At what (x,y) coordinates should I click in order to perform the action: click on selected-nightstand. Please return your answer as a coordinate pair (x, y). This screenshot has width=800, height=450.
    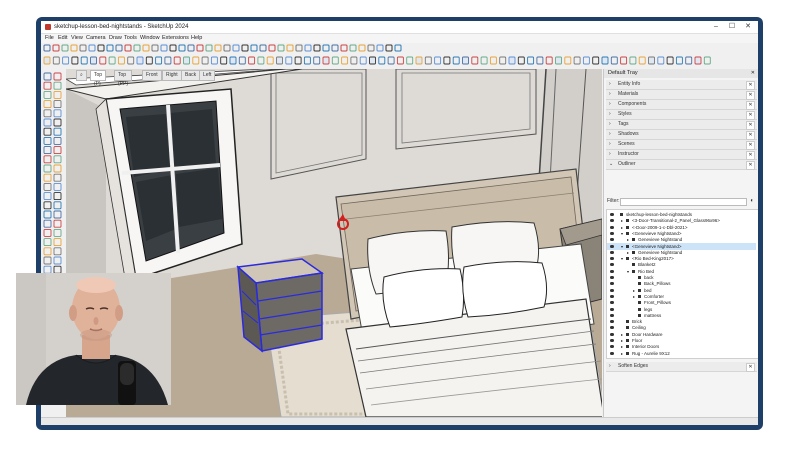
    Looking at the image, I should click on (280, 305).